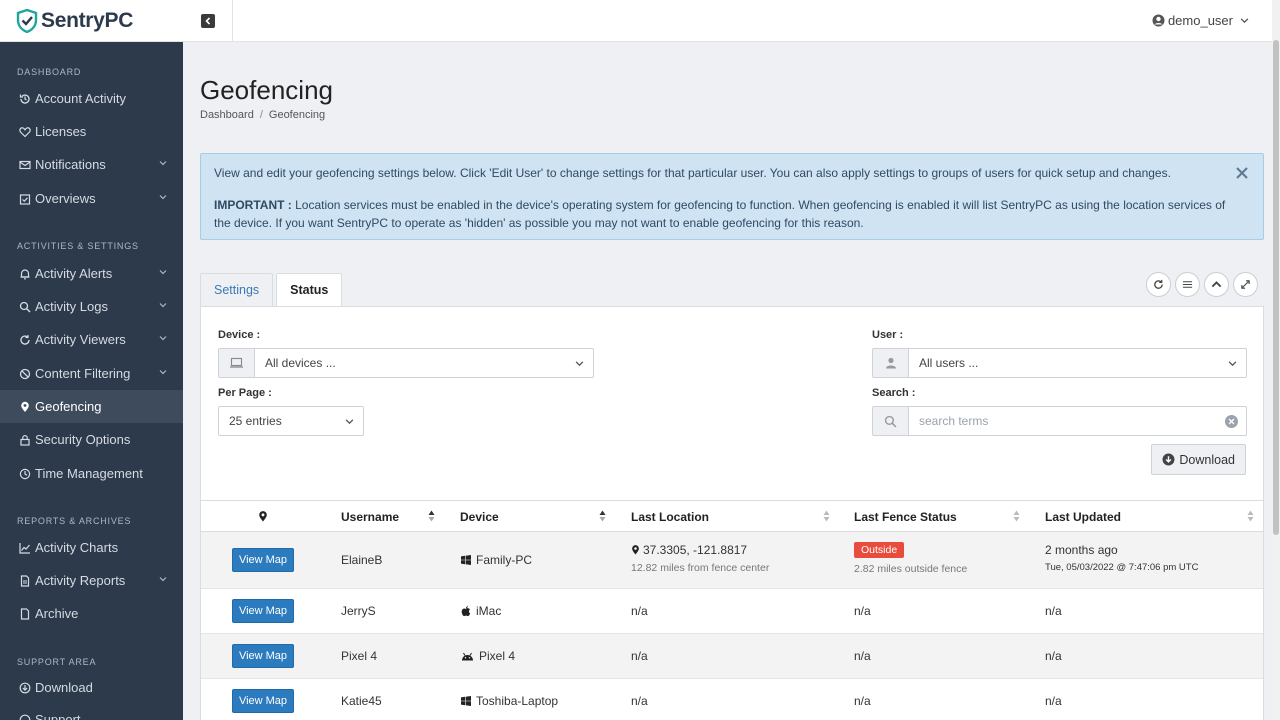 The height and width of the screenshot is (720, 1280). I want to click on username-label: demo_user, so click(1200, 20).